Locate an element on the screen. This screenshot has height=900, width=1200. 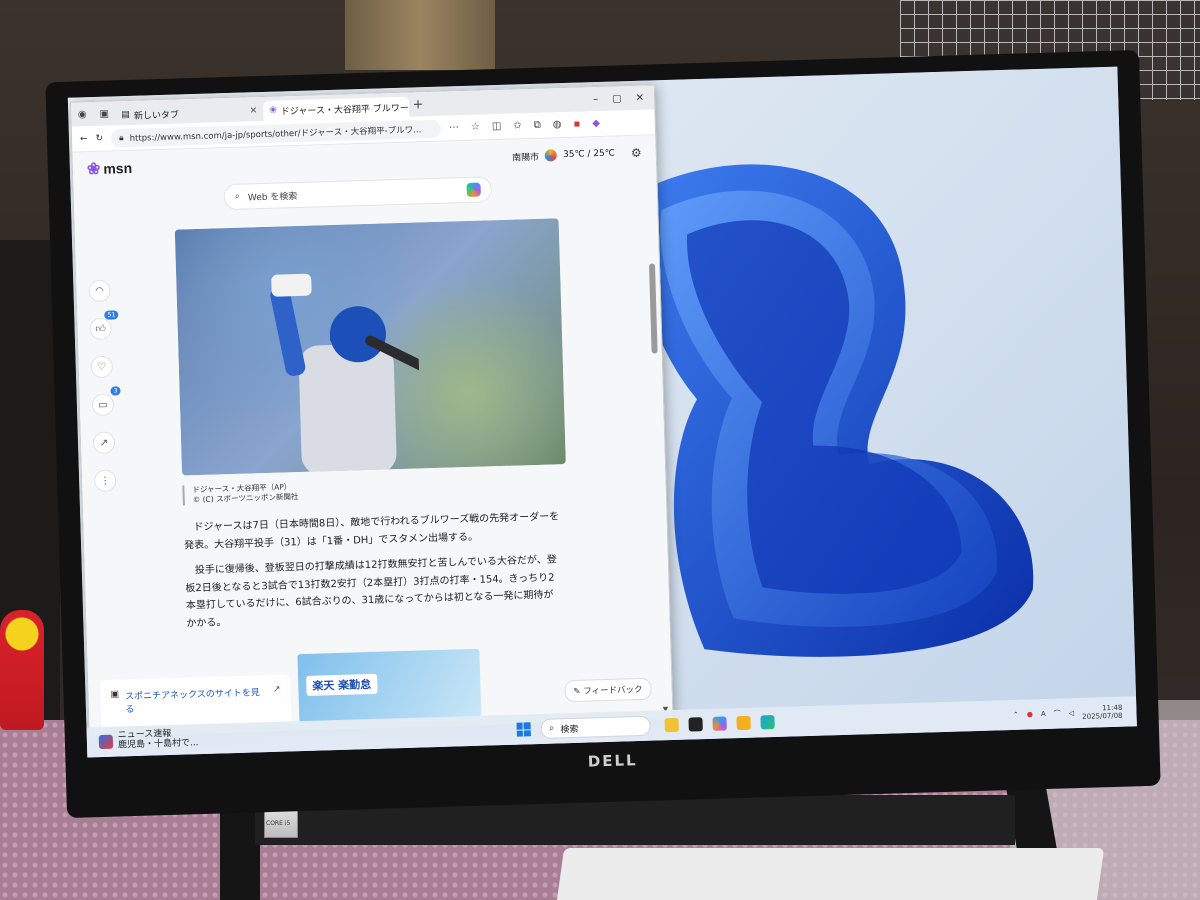
tab-label: ドジャース・大谷翔平 ブルワーズ戦に「1 is located at coordinates (345, 109).